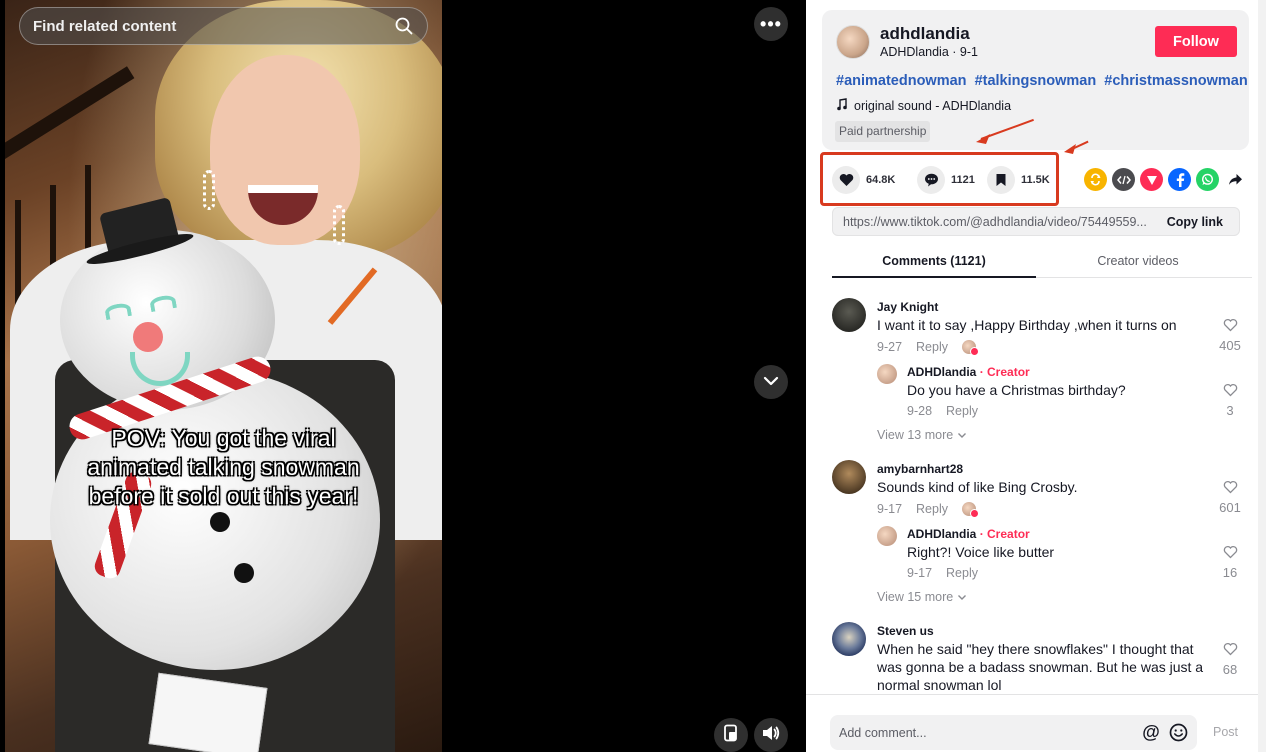 This screenshot has height=752, width=1266. Describe the element at coordinates (1018, 180) in the screenshot. I see `save-button: 11.5K` at that location.